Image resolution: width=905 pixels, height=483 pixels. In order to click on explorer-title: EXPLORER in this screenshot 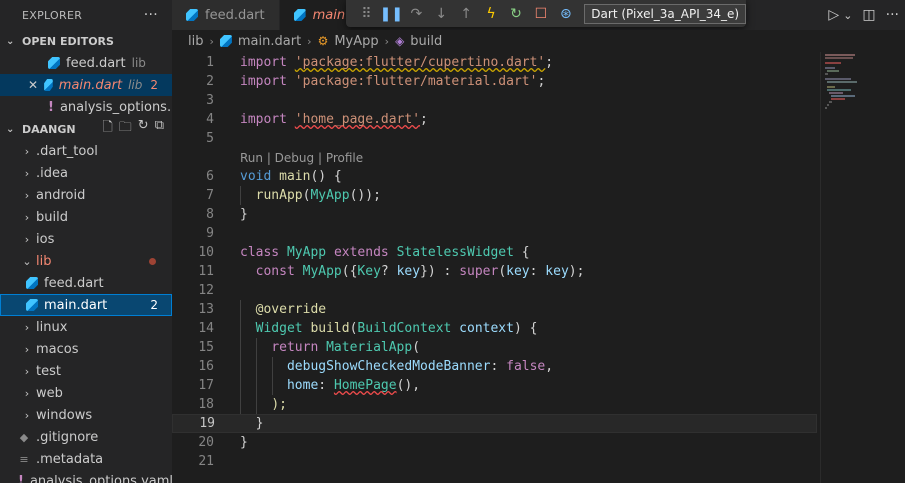, I will do `click(52, 15)`.